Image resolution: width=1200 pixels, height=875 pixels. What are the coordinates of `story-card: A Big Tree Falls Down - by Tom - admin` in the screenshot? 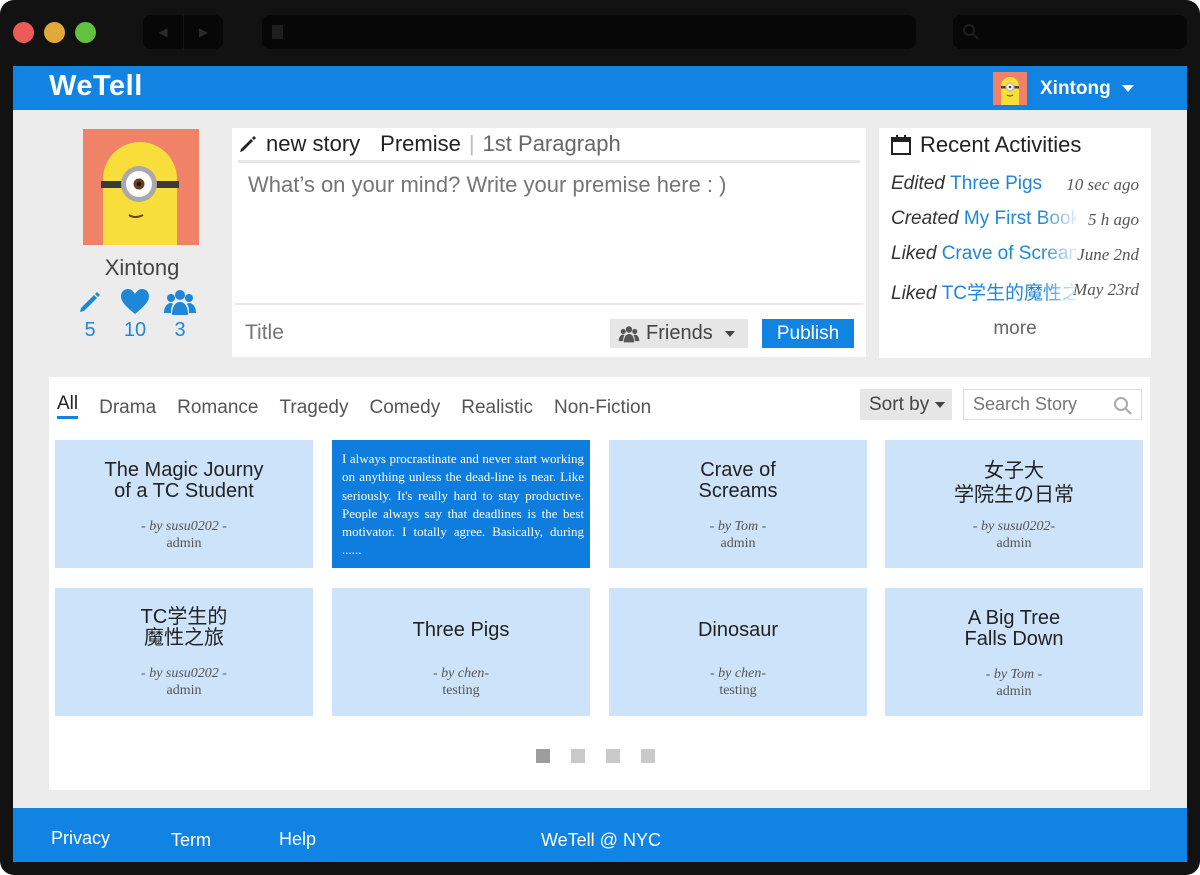 It's located at (1014, 652).